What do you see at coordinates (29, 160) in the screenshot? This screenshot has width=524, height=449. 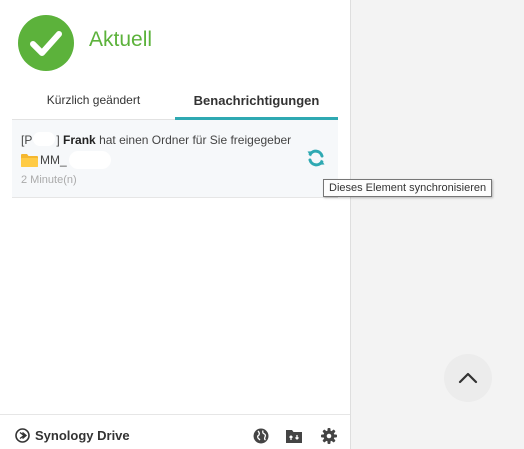 I see `folder-icon` at bounding box center [29, 160].